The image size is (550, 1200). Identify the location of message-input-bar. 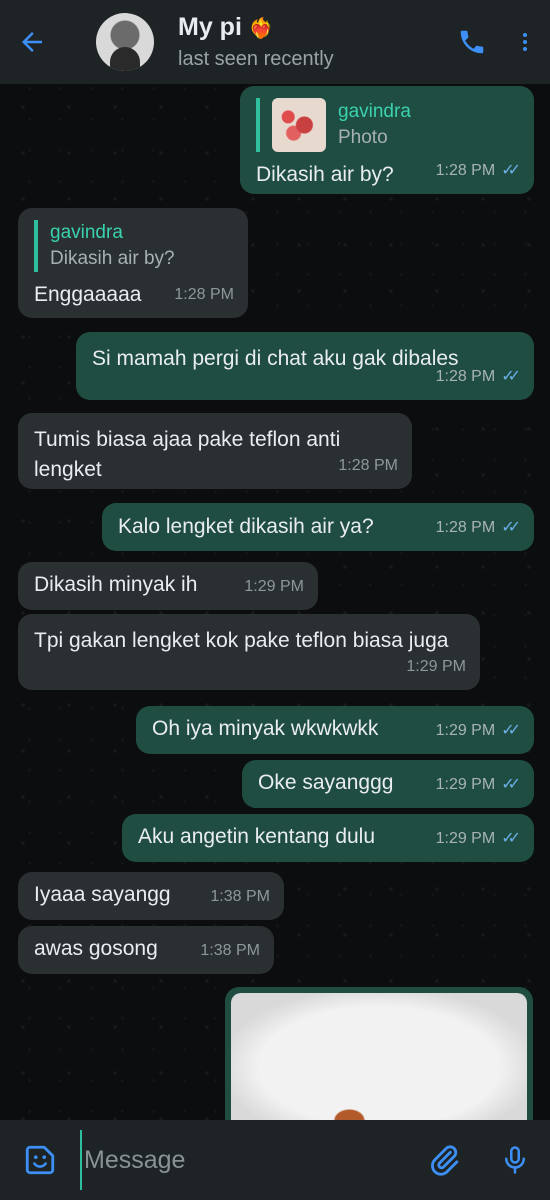
(275, 1160).